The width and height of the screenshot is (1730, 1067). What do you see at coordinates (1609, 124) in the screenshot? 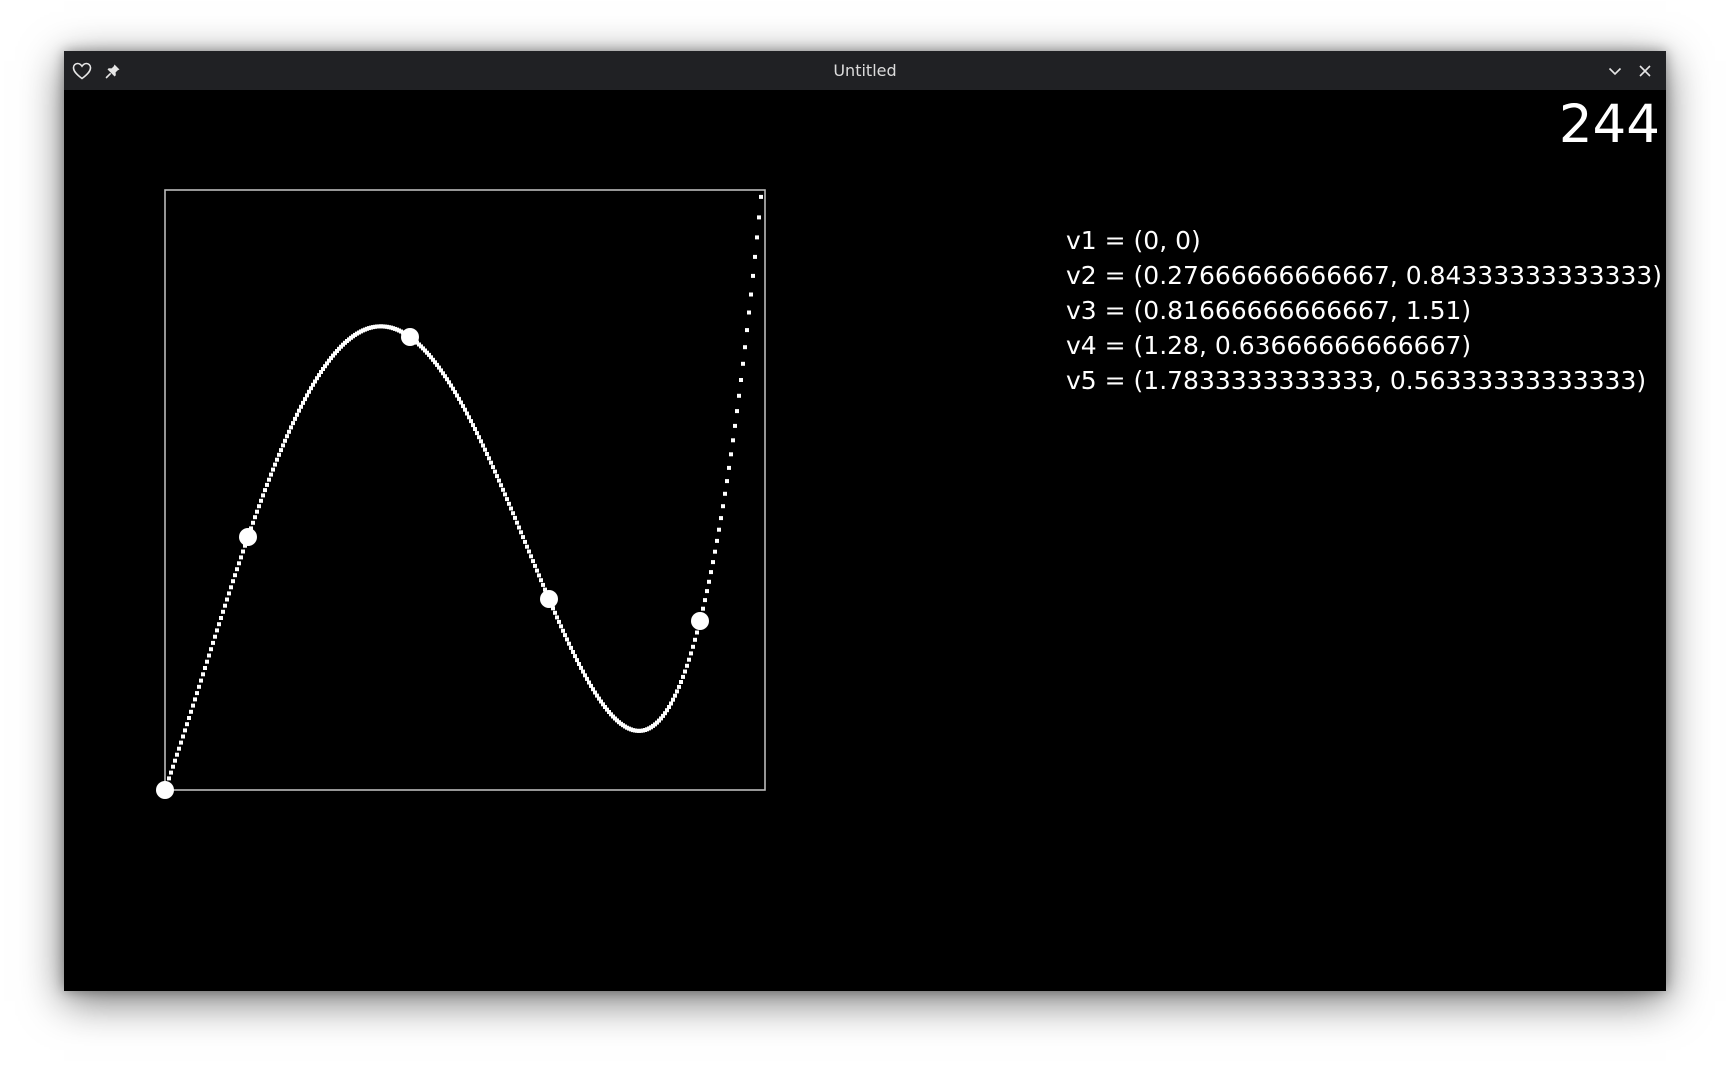
I see `frame-counter: 244` at bounding box center [1609, 124].